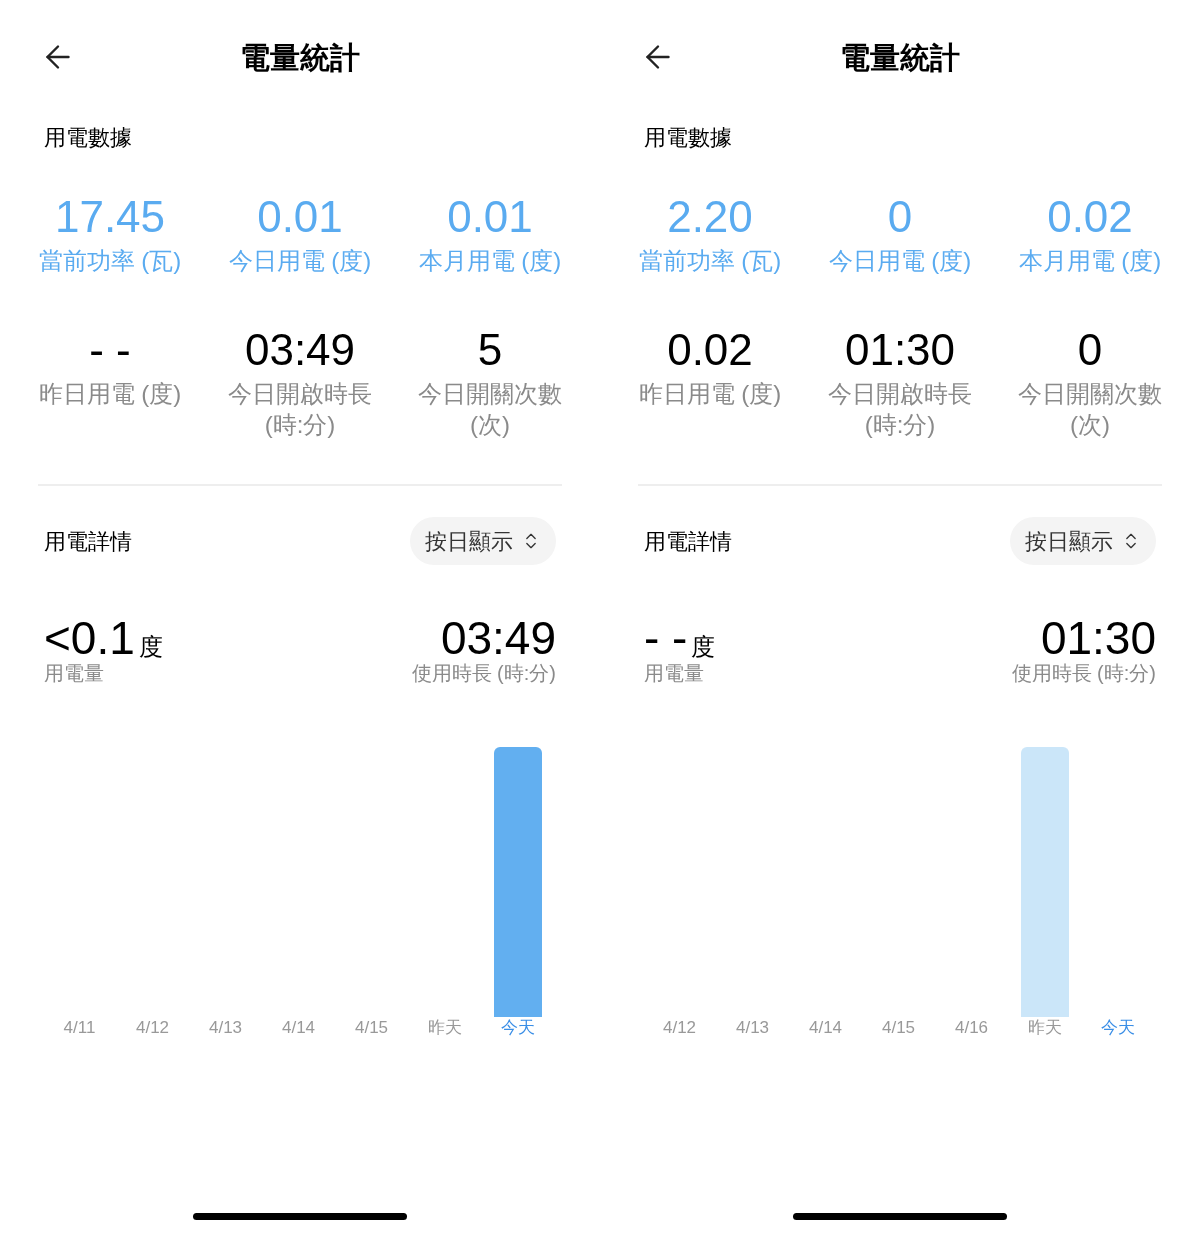 This screenshot has height=1234, width=1200. What do you see at coordinates (1098, 638) in the screenshot?
I see `duration-value: 01:30` at bounding box center [1098, 638].